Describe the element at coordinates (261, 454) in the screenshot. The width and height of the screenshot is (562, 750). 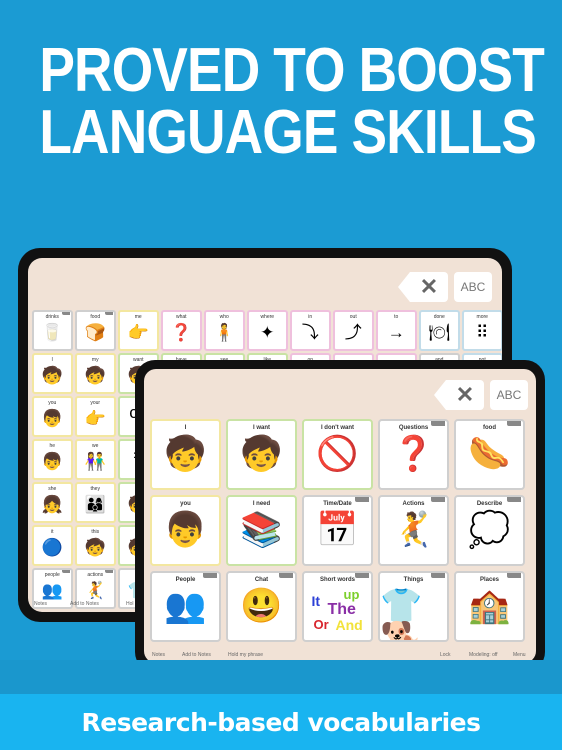
I see `vocab-button-i-want: I want 🧒` at that location.